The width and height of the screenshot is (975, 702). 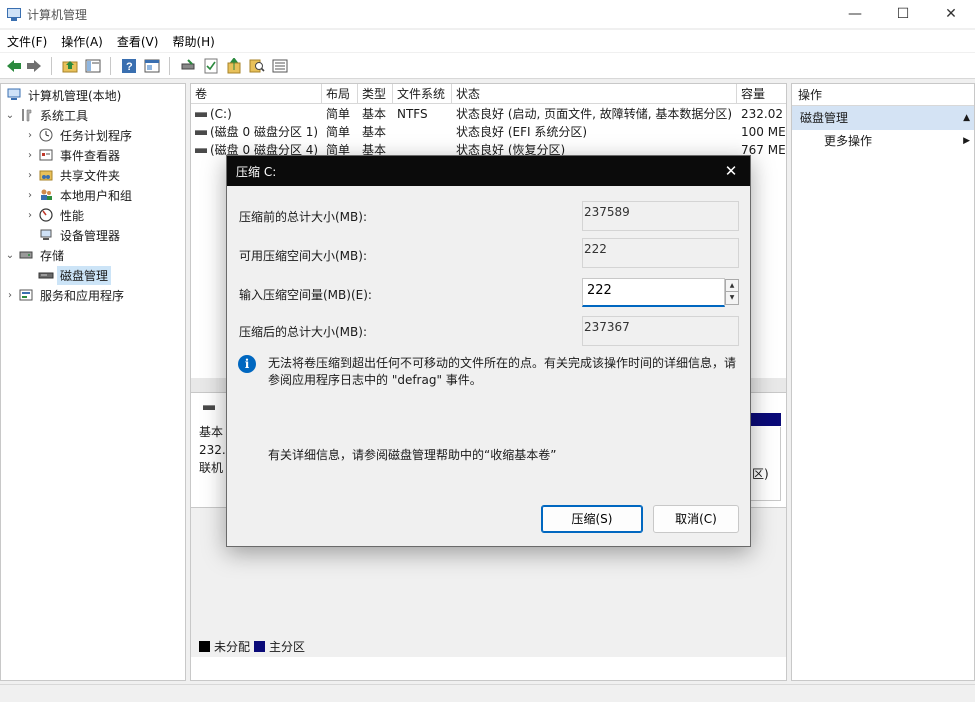 I want to click on tree-root-label: 计算机管理(本地), so click(x=75, y=95).